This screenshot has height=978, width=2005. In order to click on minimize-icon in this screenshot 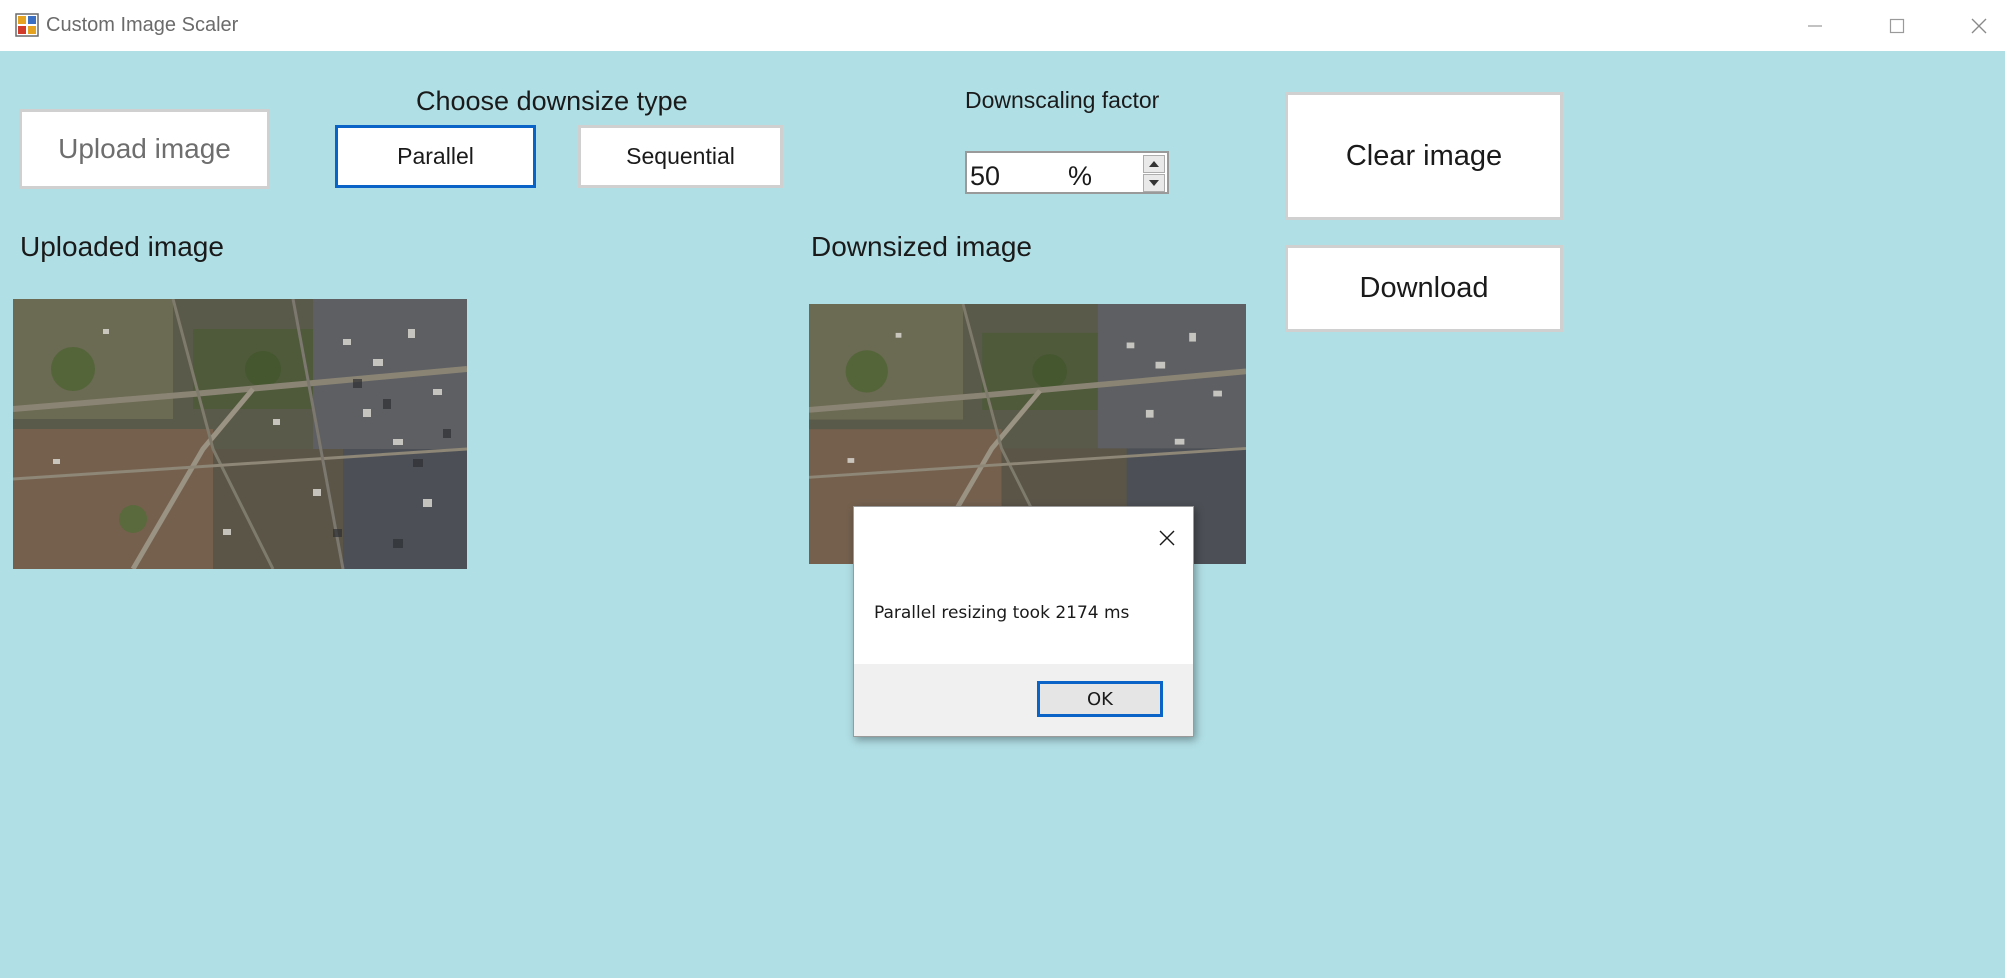, I will do `click(1815, 25)`.